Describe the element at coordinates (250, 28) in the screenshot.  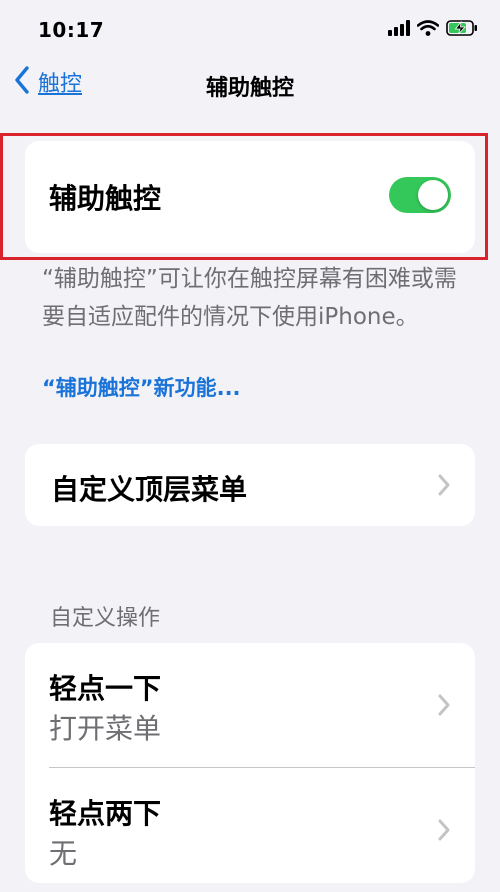
I see `status-bar: 10:17` at that location.